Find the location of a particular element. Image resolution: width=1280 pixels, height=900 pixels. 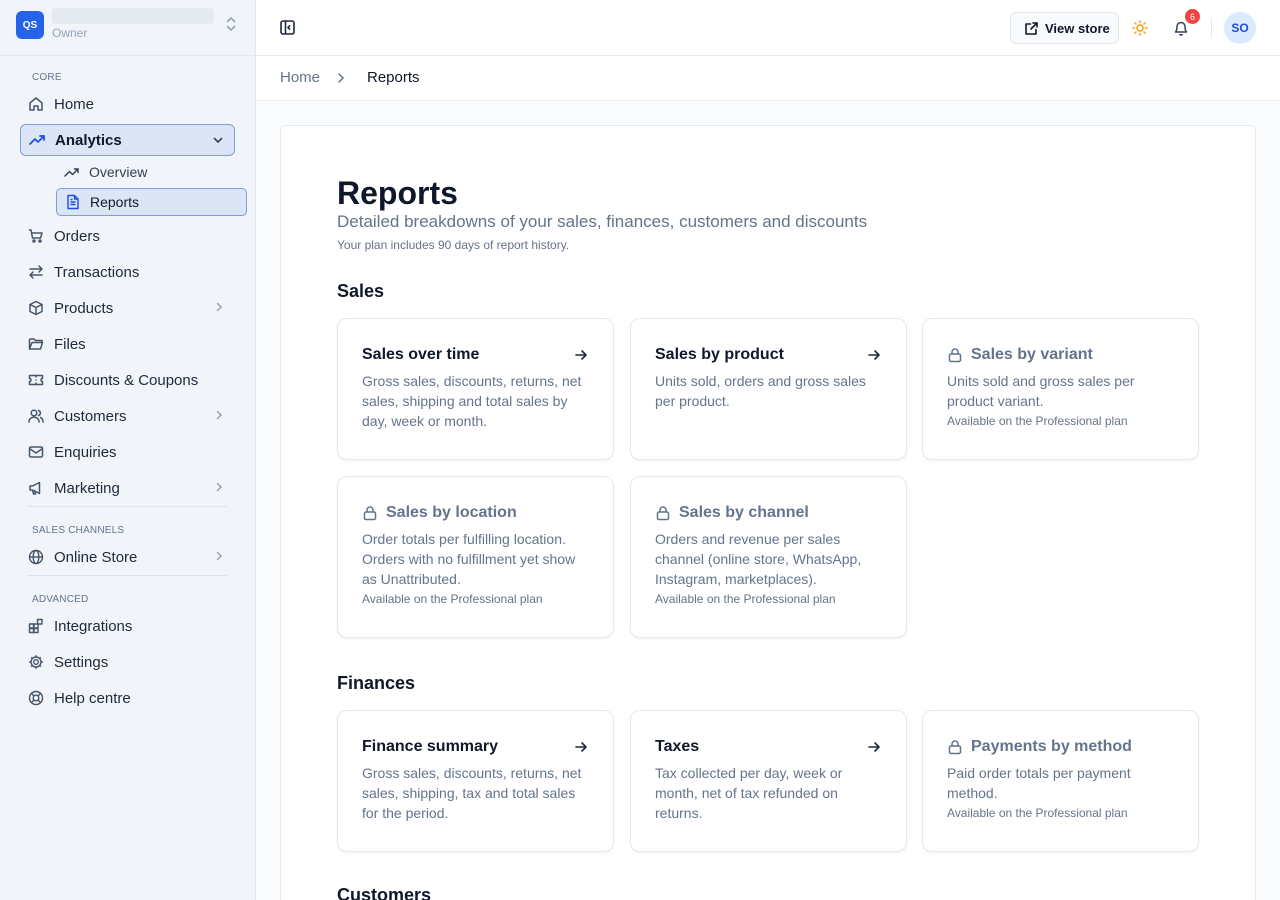

sidebar-item-label: Home is located at coordinates (74, 104).